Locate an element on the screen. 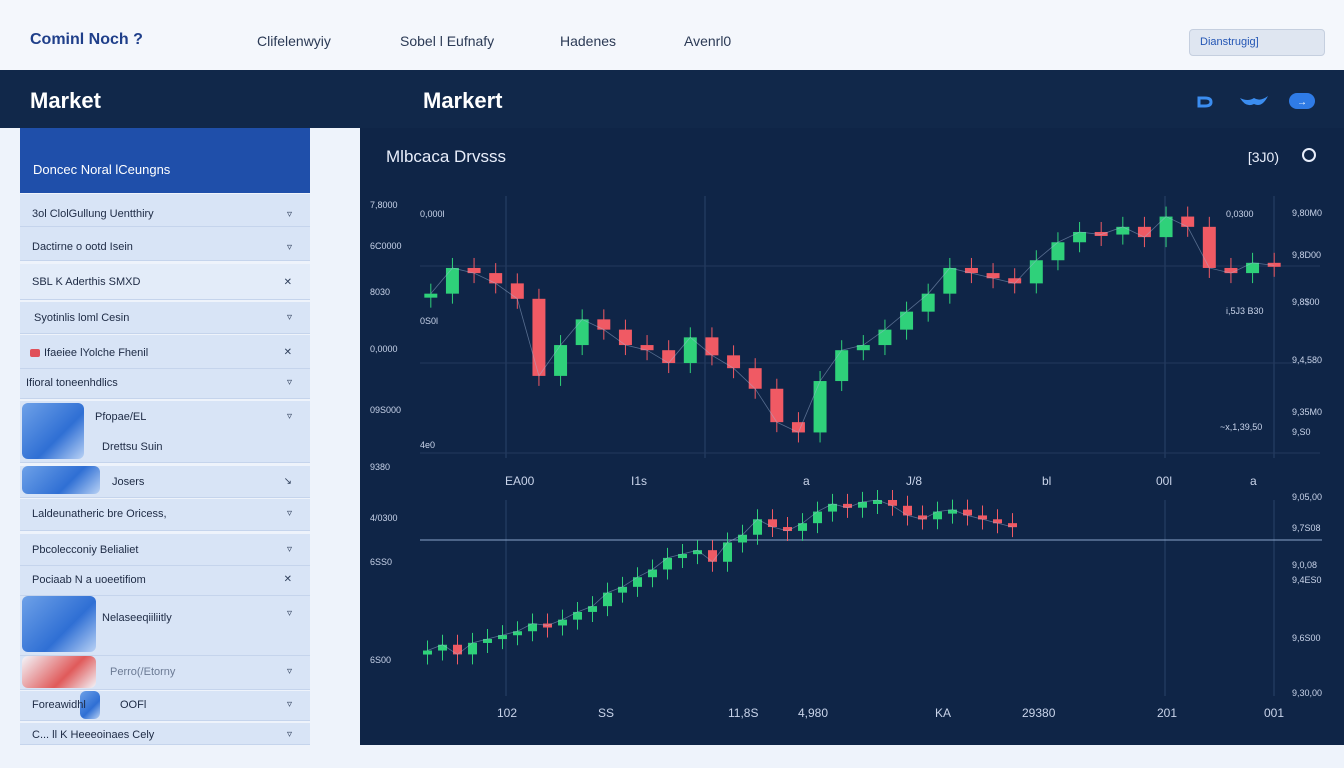  nav-link-1: Clifelenwyiy is located at coordinates (294, 41).